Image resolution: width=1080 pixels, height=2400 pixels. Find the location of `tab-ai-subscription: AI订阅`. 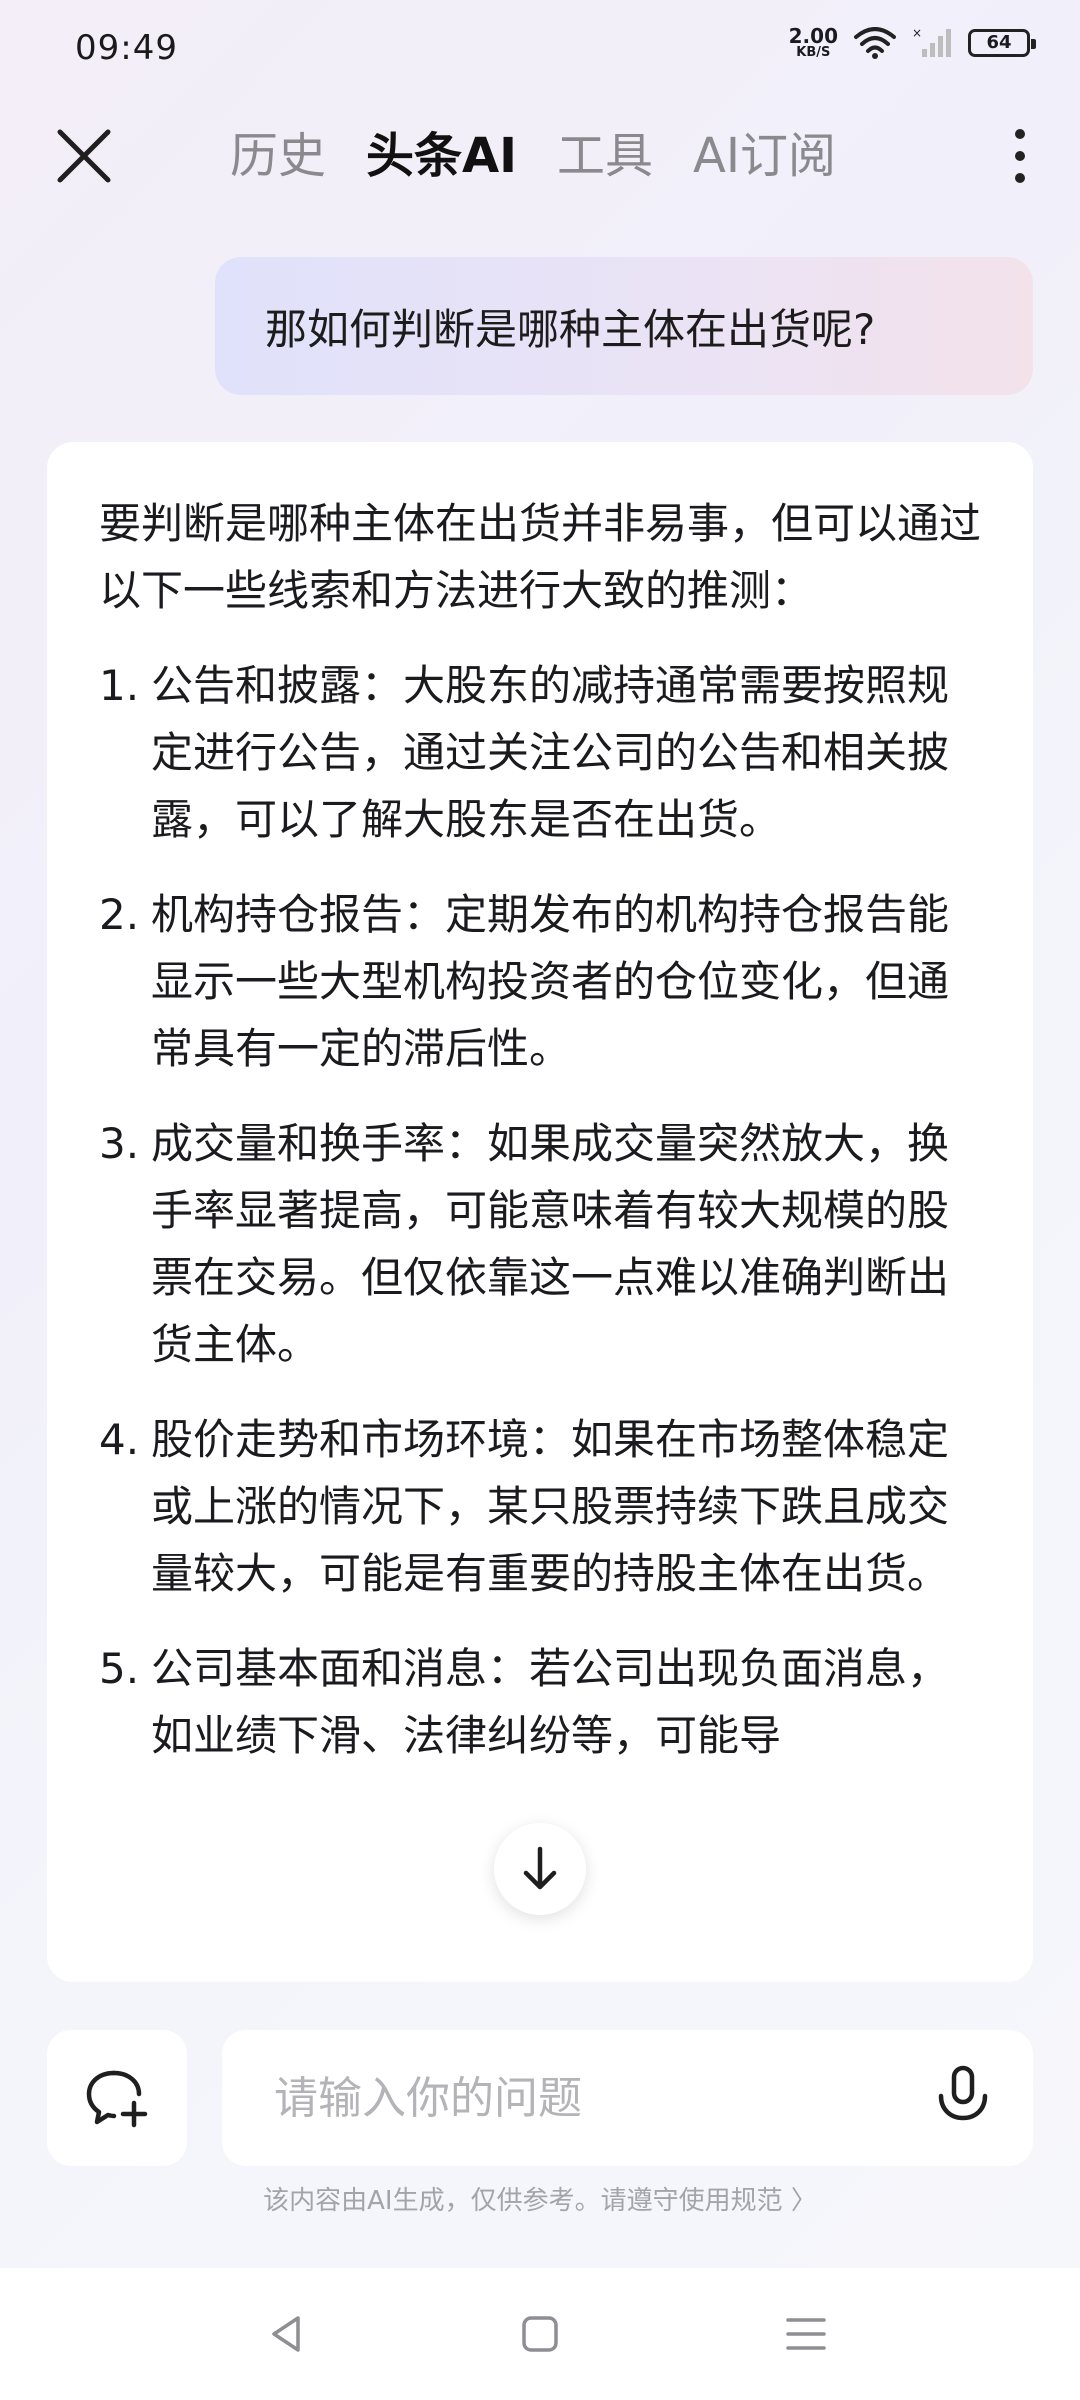

tab-ai-subscription: AI订阅 is located at coordinates (764, 156).